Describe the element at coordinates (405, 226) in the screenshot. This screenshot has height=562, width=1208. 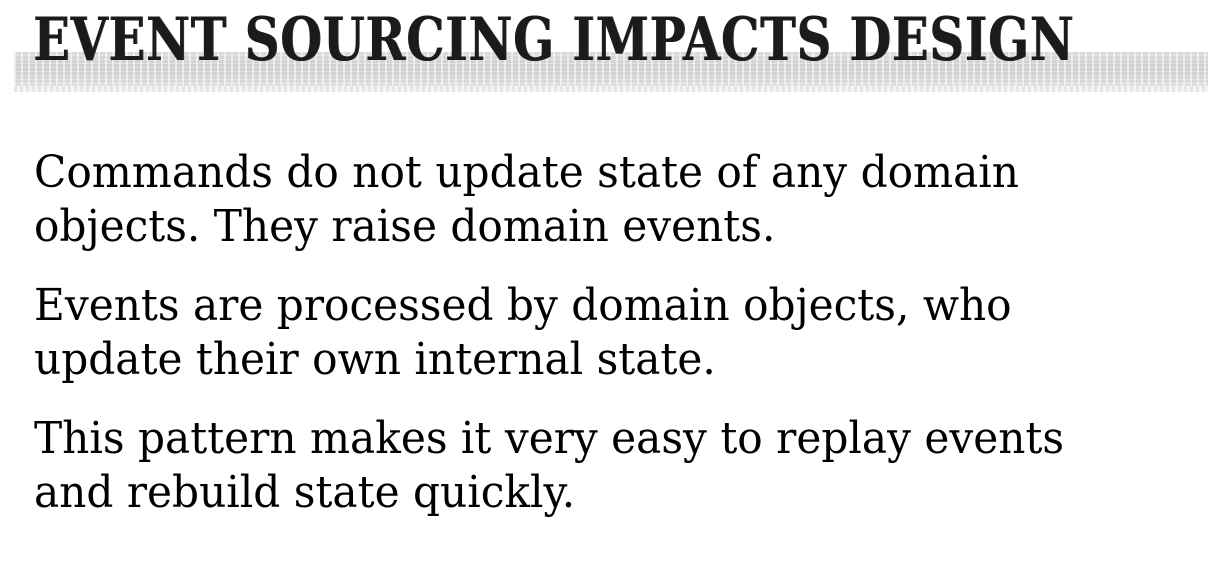
I see `paragraph-line: objects. They raise domain events.` at that location.